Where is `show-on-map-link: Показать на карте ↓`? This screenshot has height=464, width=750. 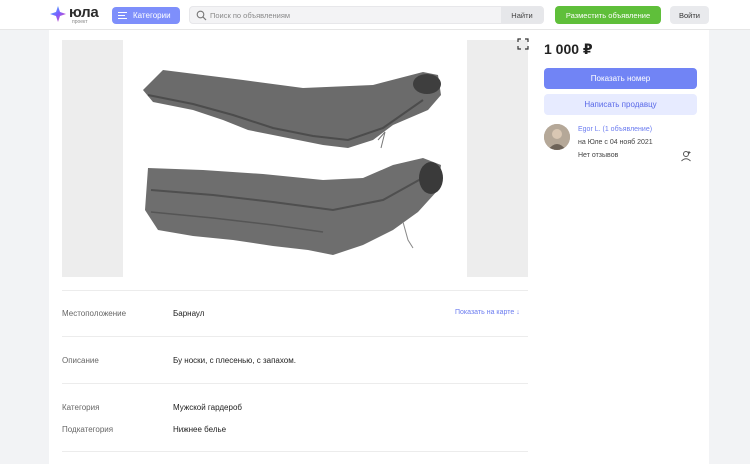
show-on-map-link: Показать на карте ↓ is located at coordinates (487, 312).